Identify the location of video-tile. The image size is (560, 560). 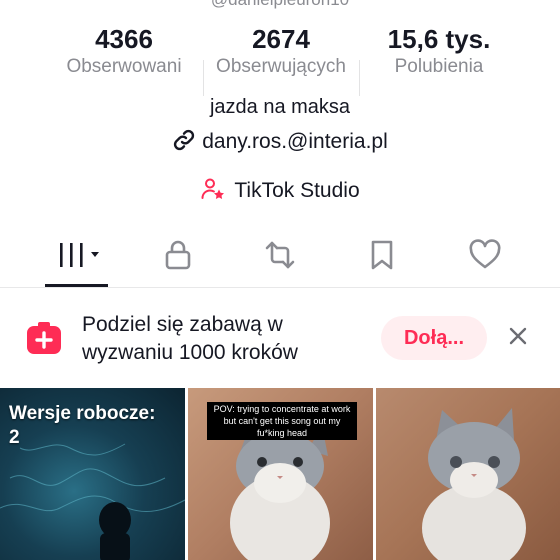
(468, 474).